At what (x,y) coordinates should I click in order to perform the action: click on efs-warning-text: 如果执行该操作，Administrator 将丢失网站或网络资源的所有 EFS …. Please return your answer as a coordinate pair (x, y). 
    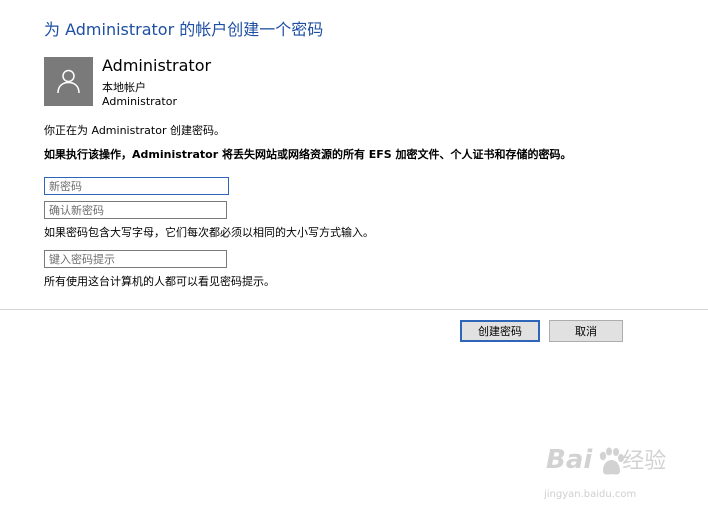
    Looking at the image, I should click on (308, 154).